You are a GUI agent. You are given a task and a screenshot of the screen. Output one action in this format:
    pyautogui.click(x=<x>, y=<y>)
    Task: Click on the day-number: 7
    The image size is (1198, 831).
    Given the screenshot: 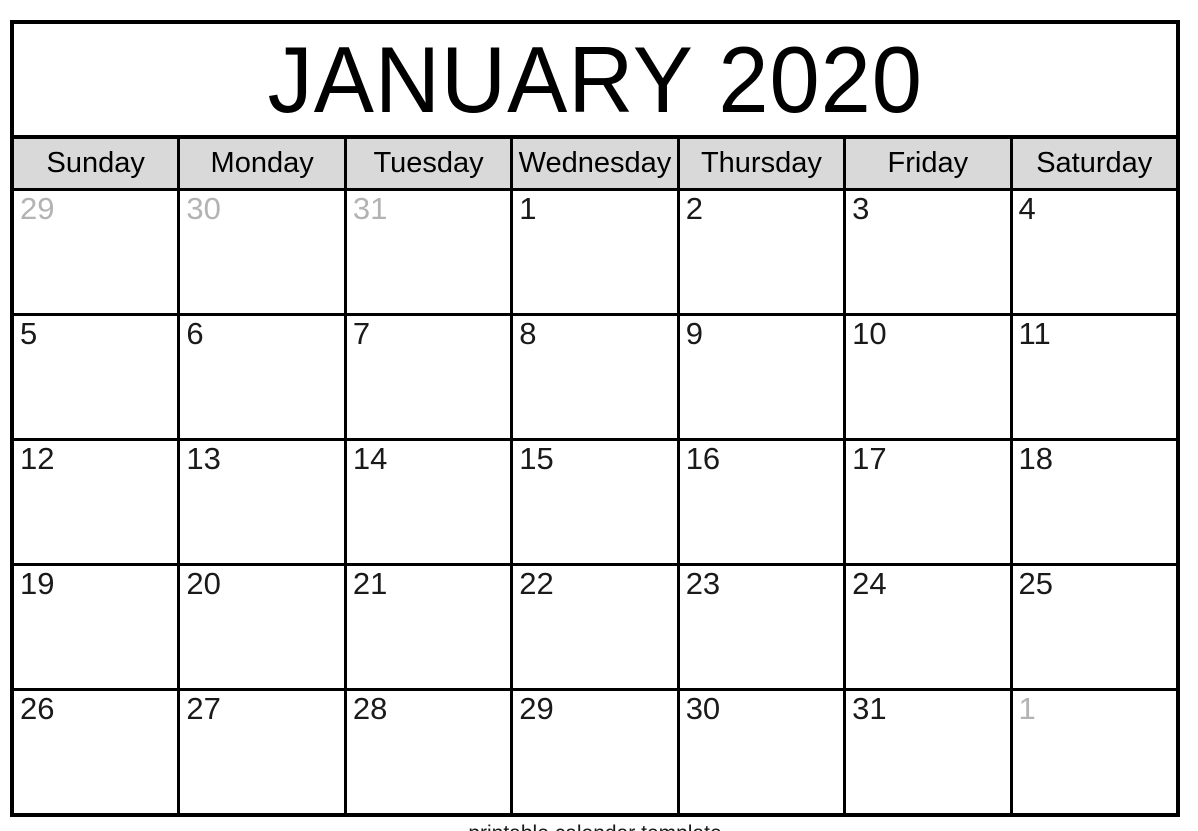 What is the action you would take?
    pyautogui.click(x=361, y=333)
    